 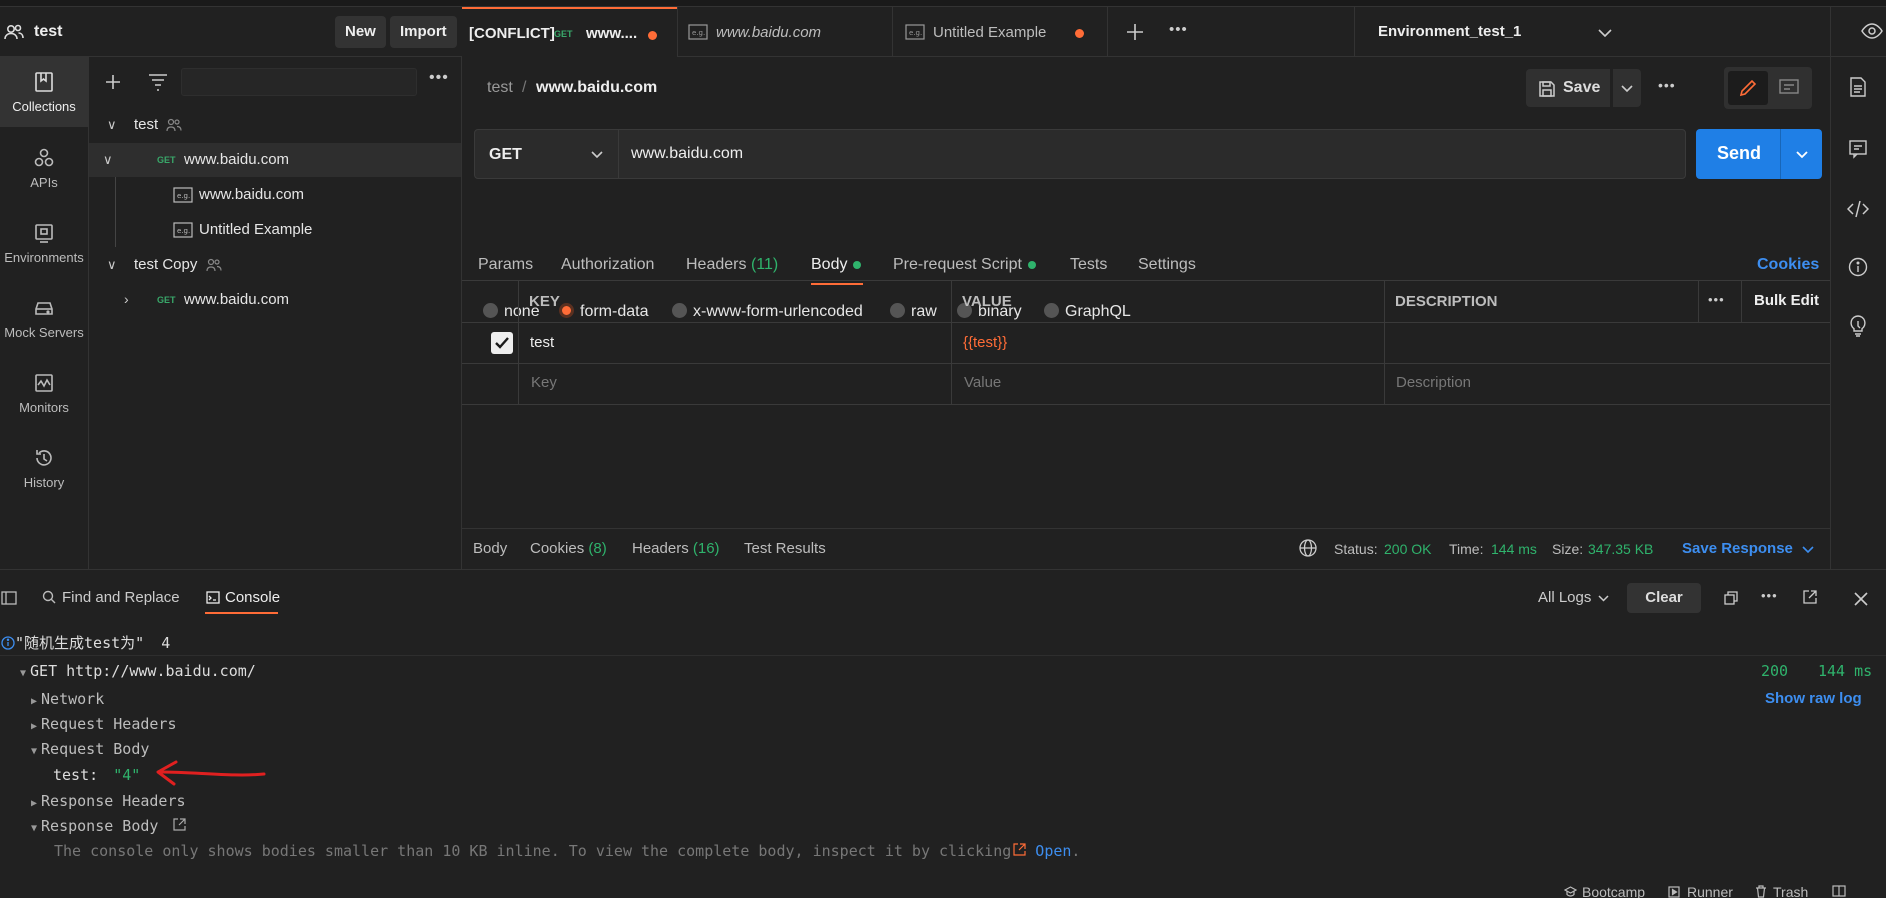 I want to click on external-link-icon, so click(x=180, y=824).